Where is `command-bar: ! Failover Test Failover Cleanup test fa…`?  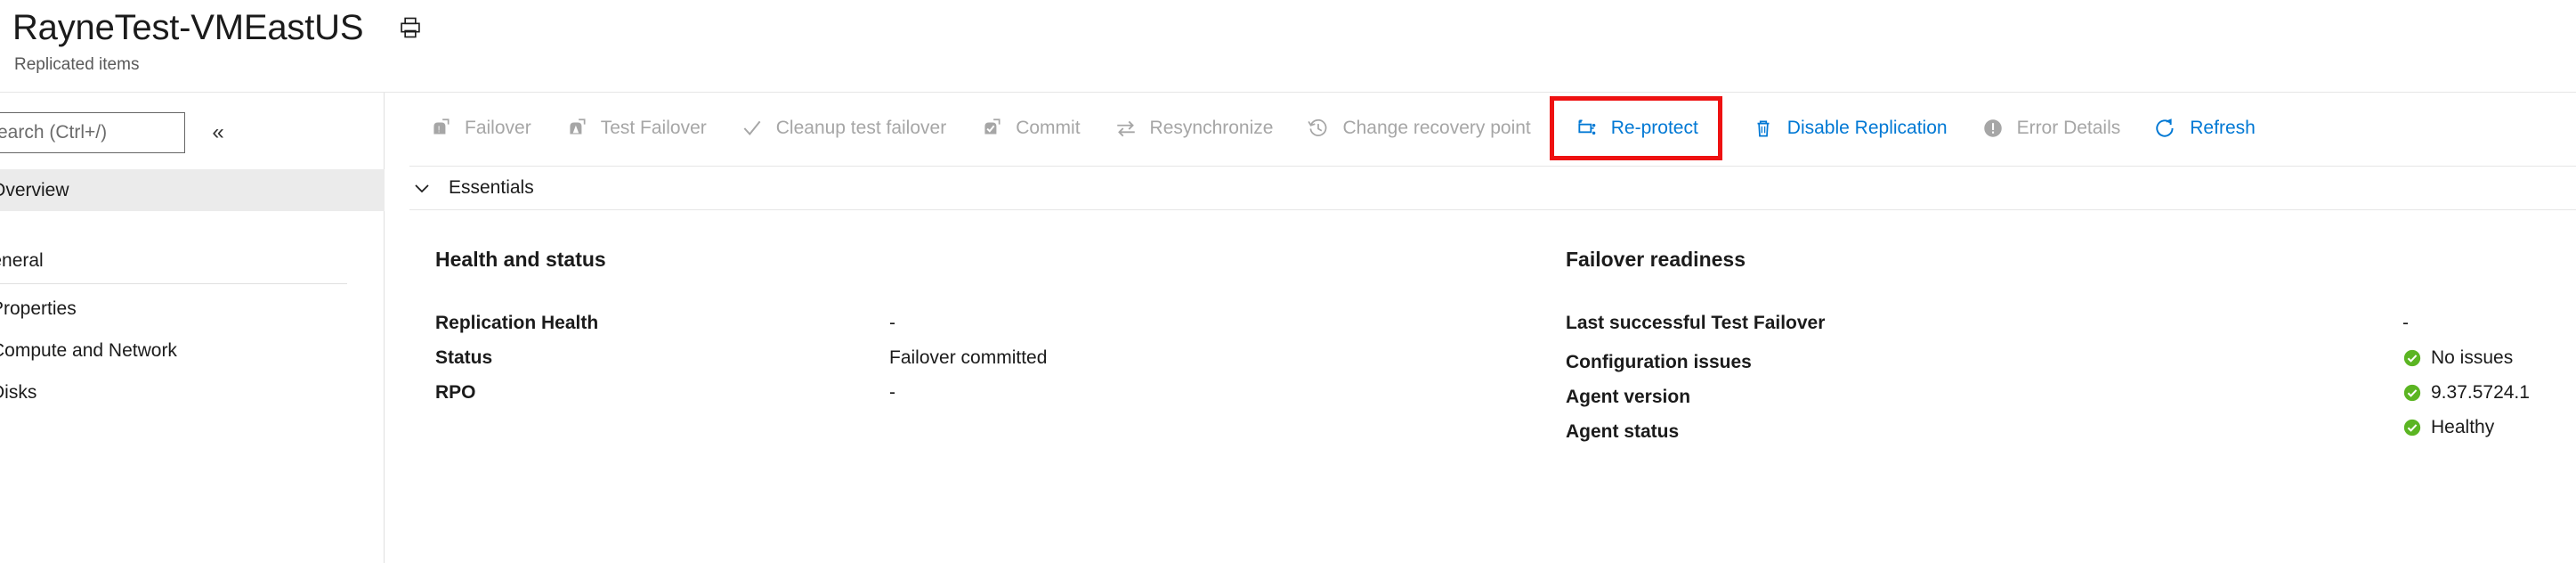
command-bar: ! Failover Test Failover Cleanup test fa… is located at coordinates (1480, 128).